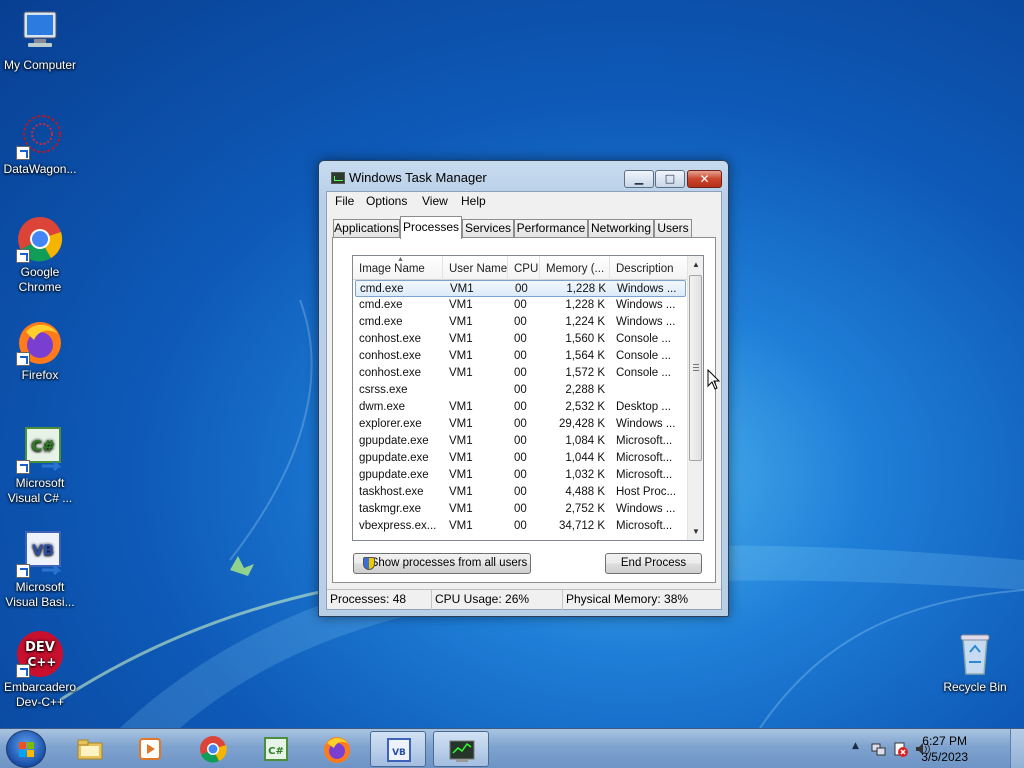 Image resolution: width=1024 pixels, height=768 pixels. I want to click on tab-networking: Networking, so click(621, 228).